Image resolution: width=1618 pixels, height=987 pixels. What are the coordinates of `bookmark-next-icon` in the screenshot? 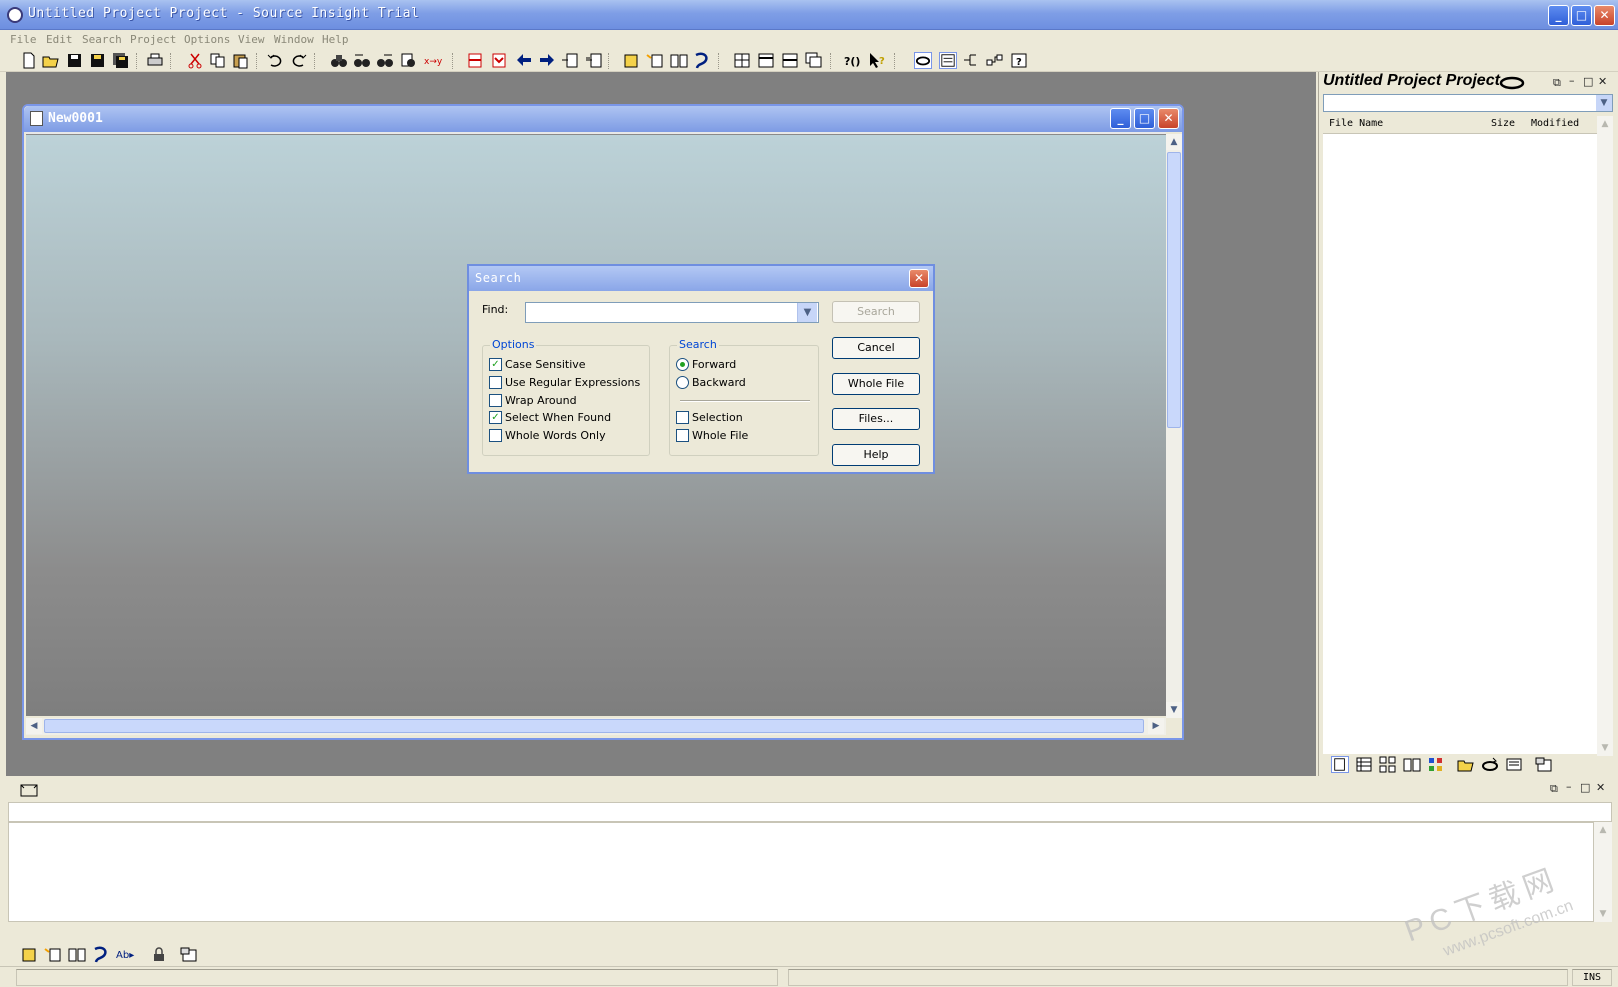 It's located at (499, 60).